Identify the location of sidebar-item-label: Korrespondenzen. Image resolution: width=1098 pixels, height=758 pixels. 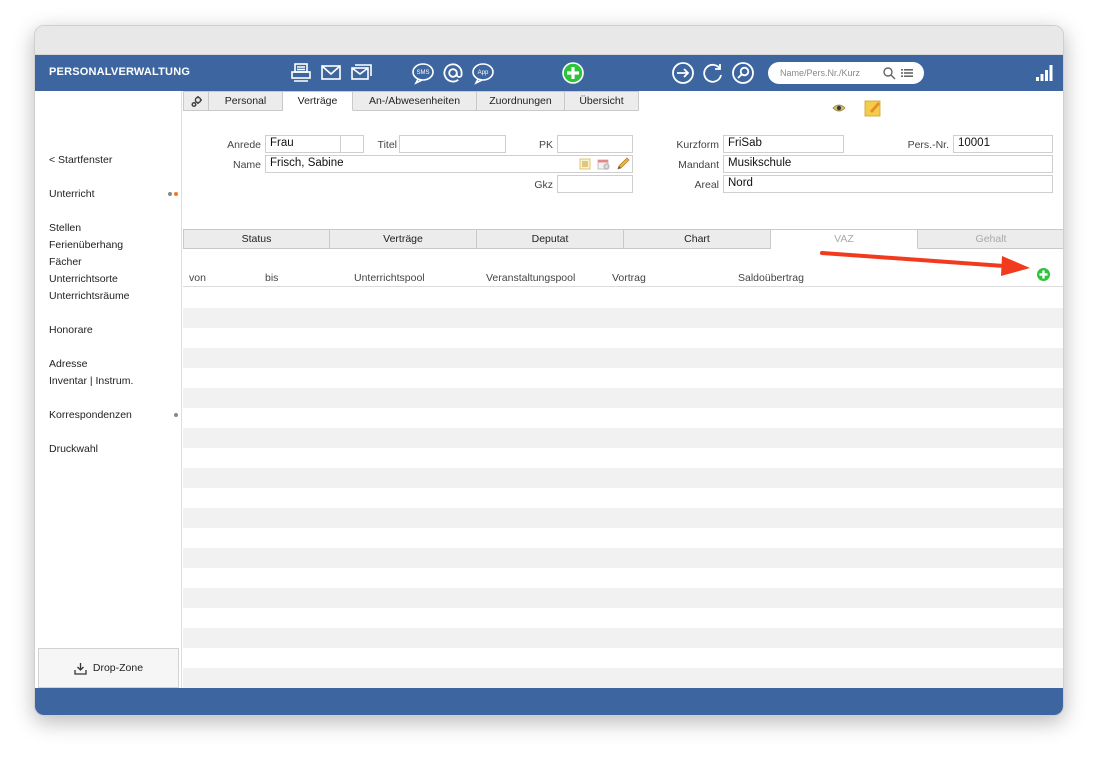
(90, 415).